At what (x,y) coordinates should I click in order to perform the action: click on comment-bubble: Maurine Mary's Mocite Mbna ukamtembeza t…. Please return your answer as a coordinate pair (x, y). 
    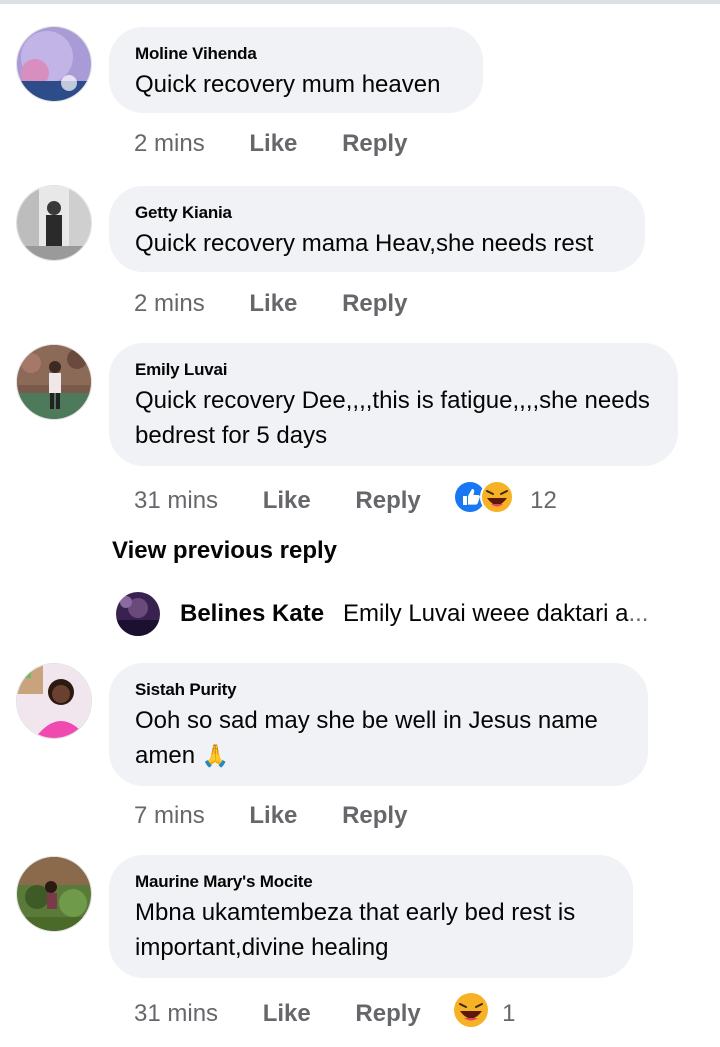
    Looking at the image, I should click on (371, 916).